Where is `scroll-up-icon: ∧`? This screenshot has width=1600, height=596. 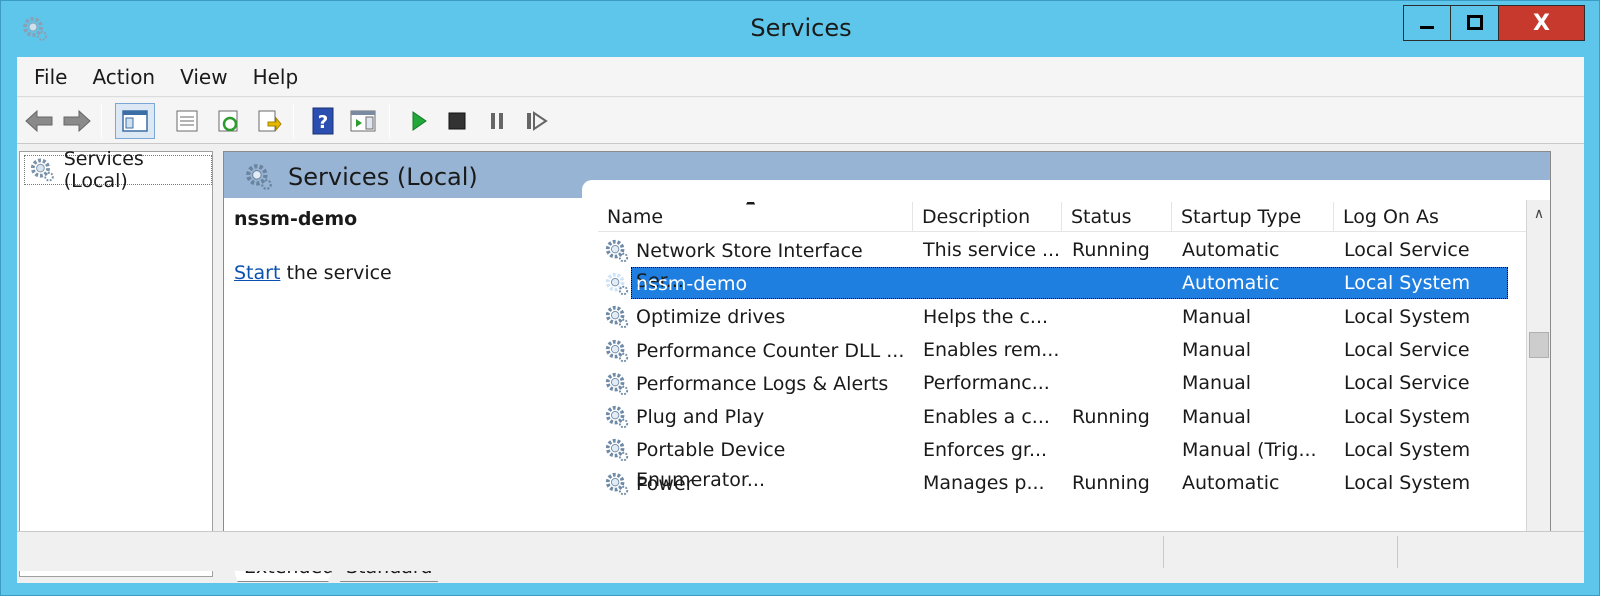
scroll-up-icon: ∧ is located at coordinates (1539, 214).